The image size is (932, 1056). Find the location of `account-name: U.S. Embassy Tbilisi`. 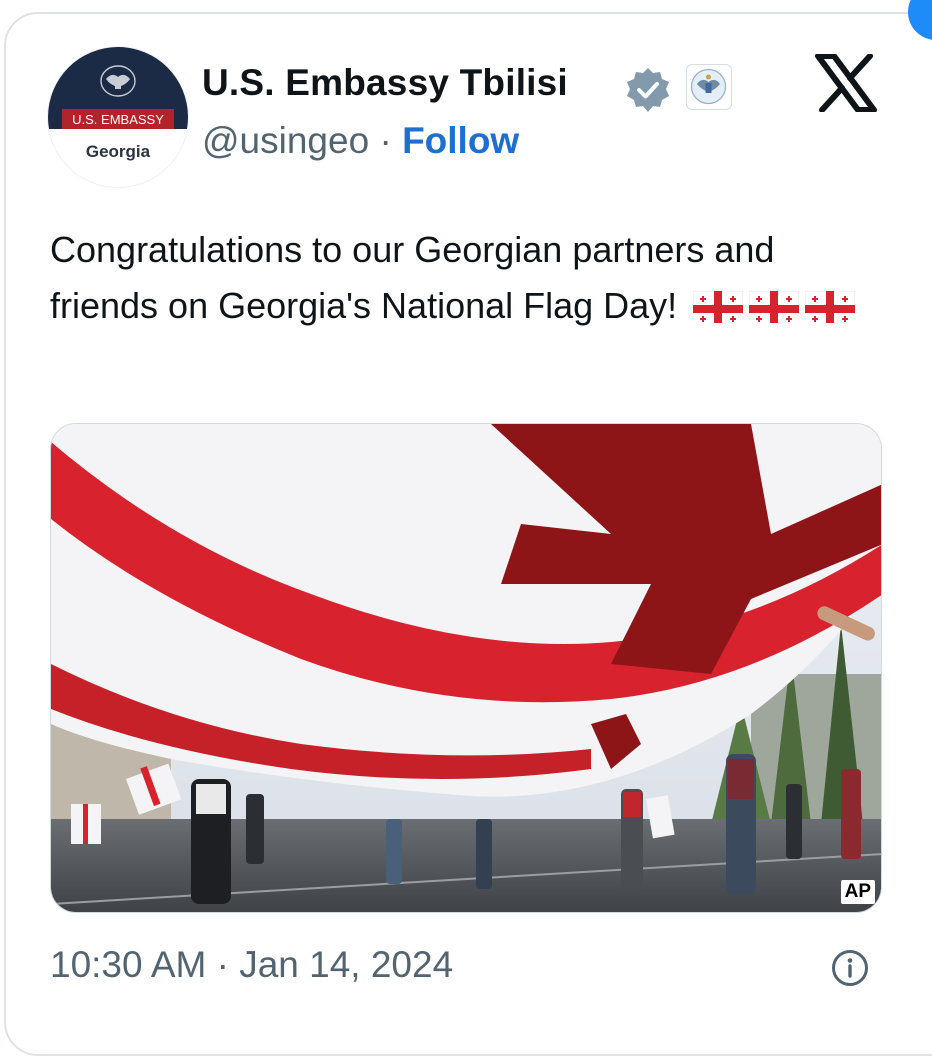

account-name: U.S. Embassy Tbilisi is located at coordinates (385, 83).